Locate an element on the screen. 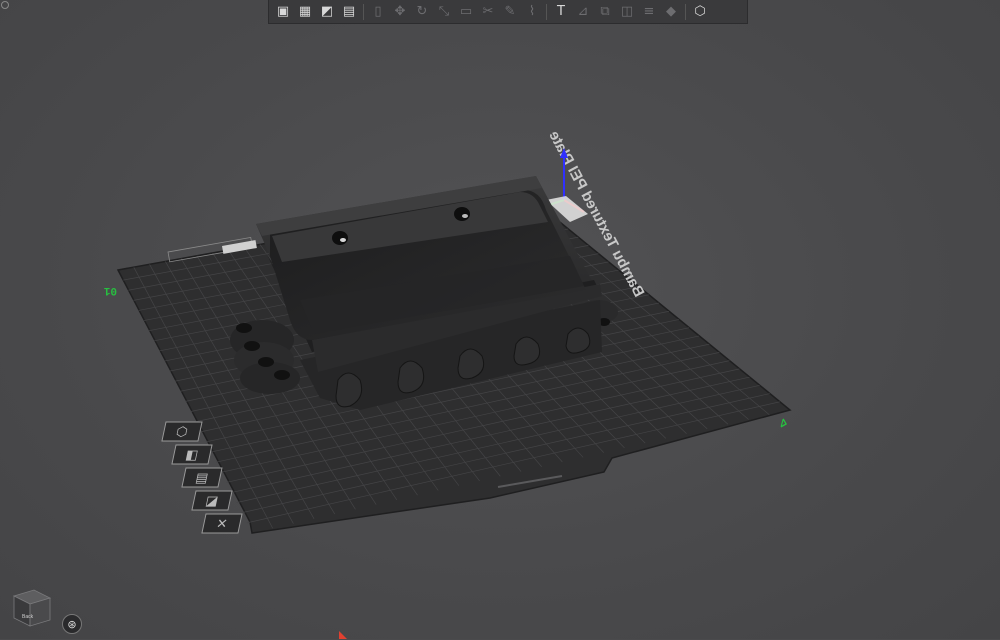 This screenshot has width=1000, height=640. scale-icon: ⤡ is located at coordinates (444, 12).